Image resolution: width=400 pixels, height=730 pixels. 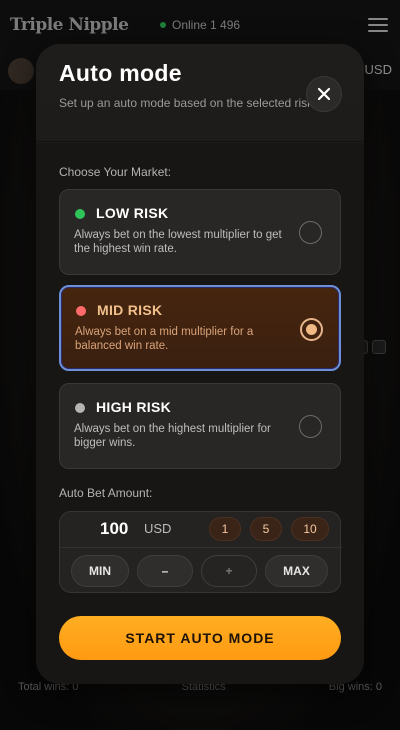 I want to click on bet-amount-panel: 100 USD 1 5 10 MIN – + MAX, so click(x=200, y=552).